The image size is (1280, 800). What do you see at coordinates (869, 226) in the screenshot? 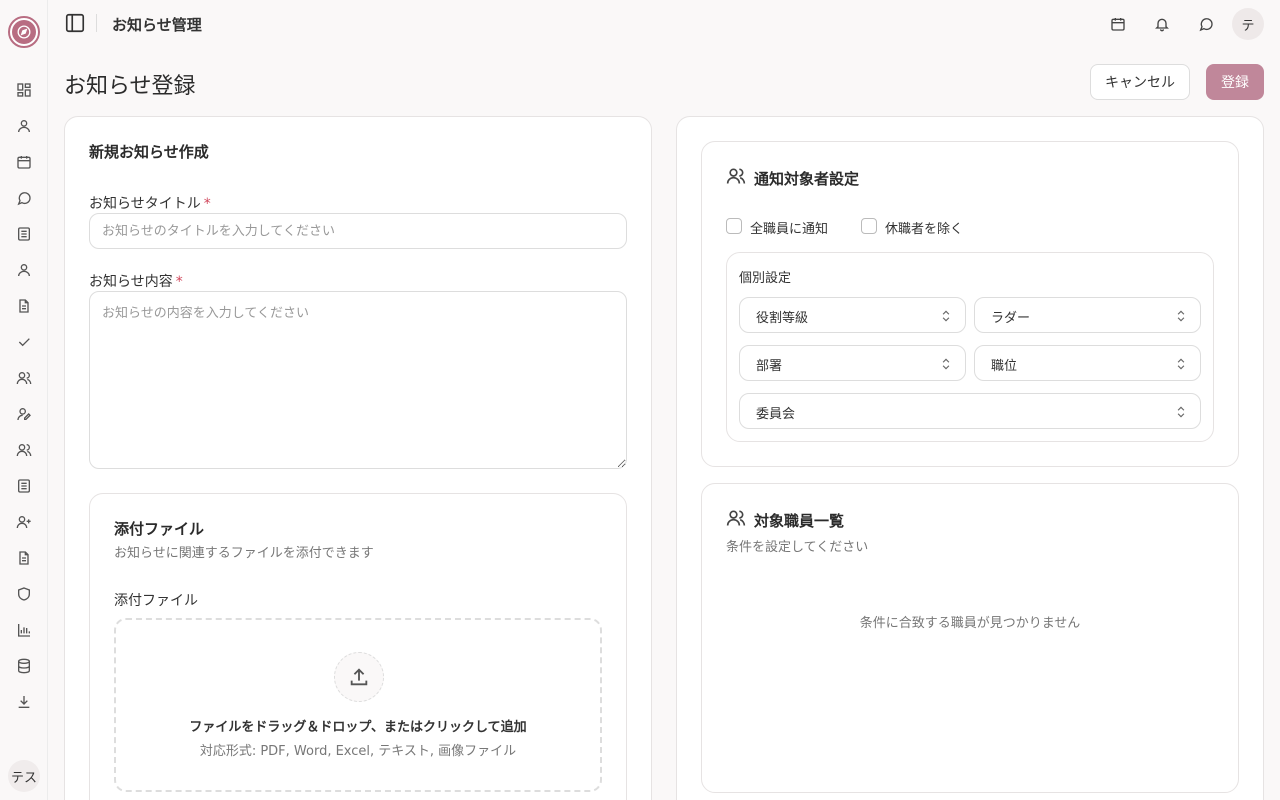
I see `exclude-leave-checkbox` at bounding box center [869, 226].